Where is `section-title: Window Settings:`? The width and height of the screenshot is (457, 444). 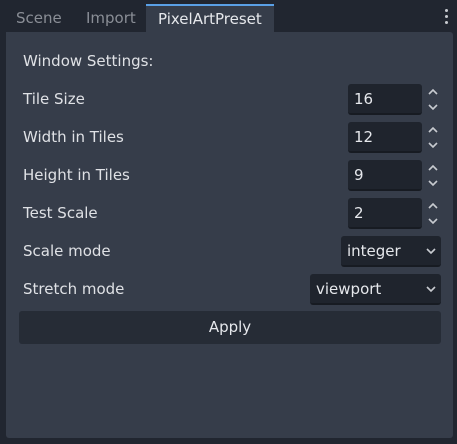 section-title: Window Settings: is located at coordinates (88, 61).